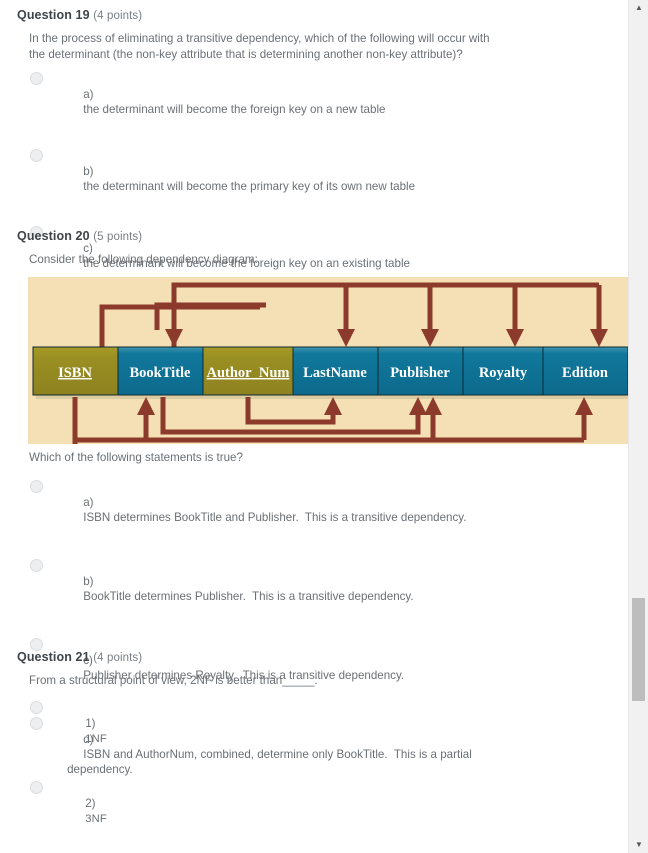  I want to click on scroll-down-arrow-icon: ▼, so click(638, 845).